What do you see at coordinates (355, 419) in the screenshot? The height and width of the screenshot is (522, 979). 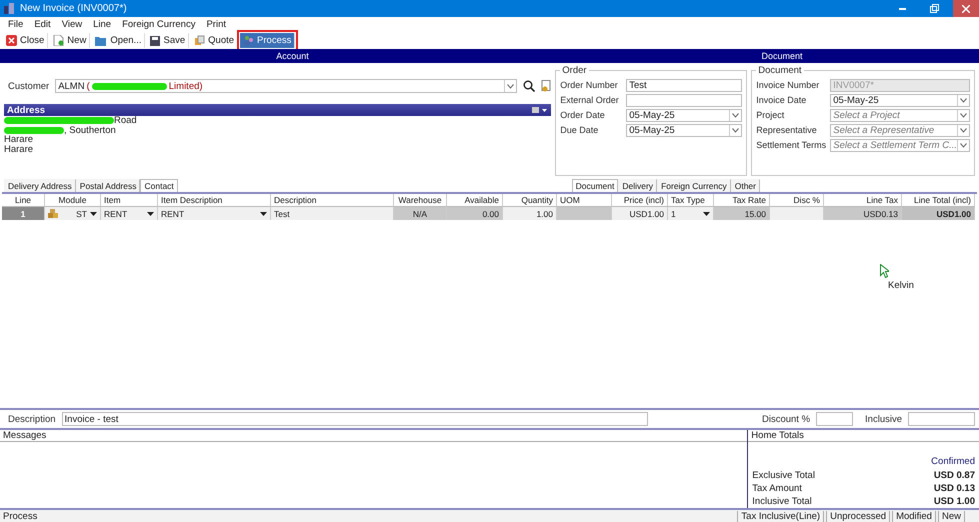 I see `description-field: Invoice - test` at bounding box center [355, 419].